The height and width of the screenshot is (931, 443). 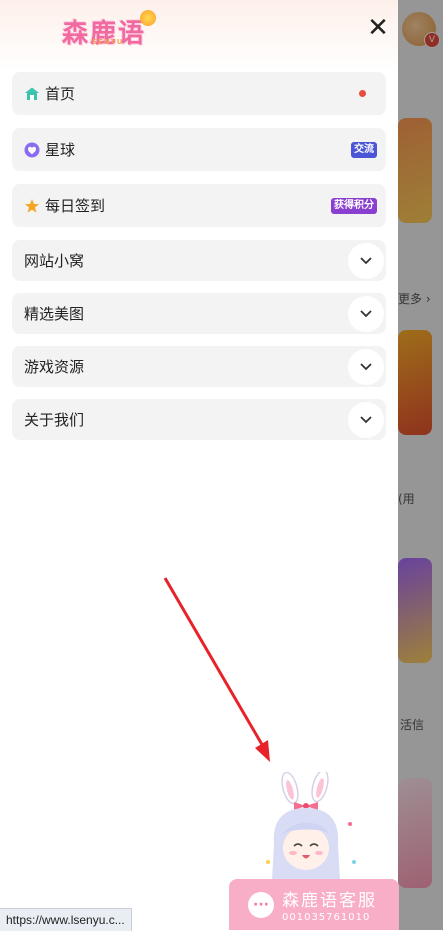 I want to click on chat-icon: ···, so click(x=261, y=904).